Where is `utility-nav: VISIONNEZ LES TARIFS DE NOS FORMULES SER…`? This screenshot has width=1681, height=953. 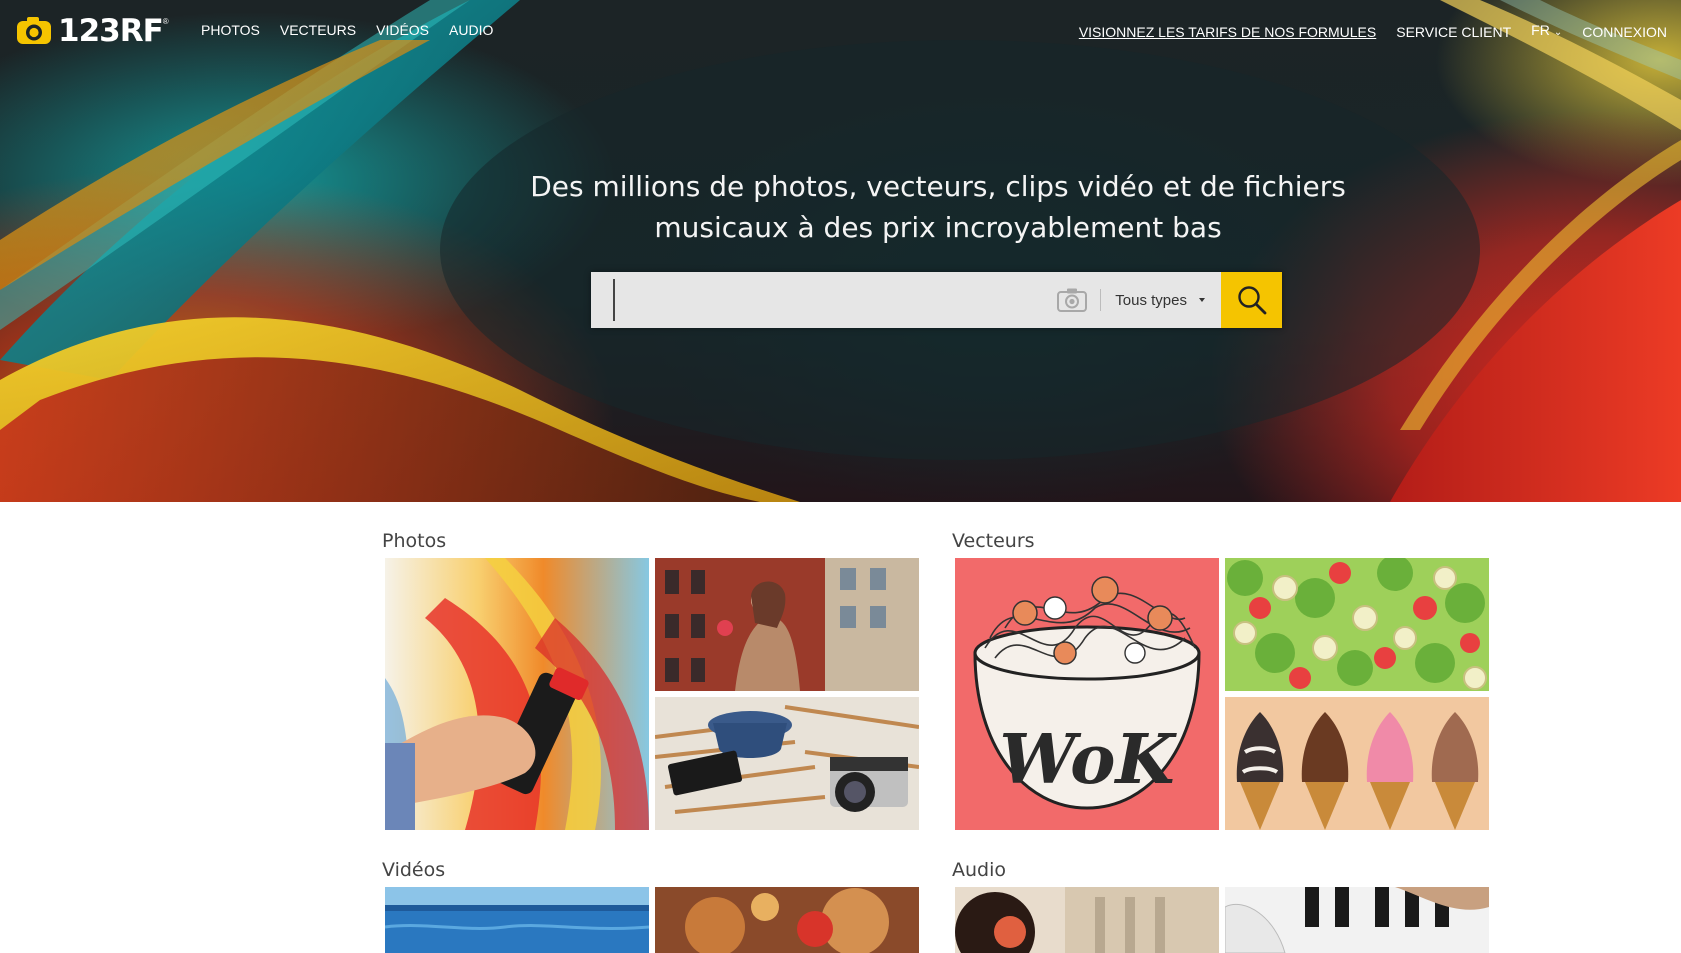 utility-nav: VISIONNEZ LES TARIFS DE NOS FORMULES SER… is located at coordinates (1373, 31).